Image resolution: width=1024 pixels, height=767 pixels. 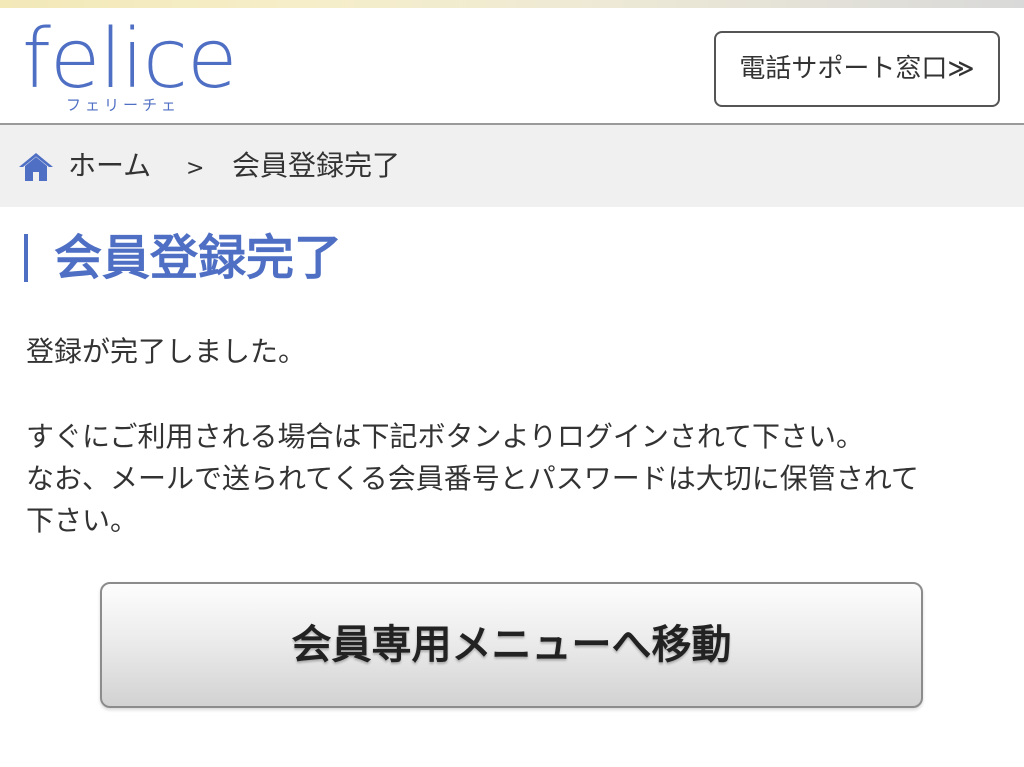 What do you see at coordinates (445, 436) in the screenshot?
I see `login-instruction: すぐにご利用される場合は下記ボタンよりログインされて下さい。` at bounding box center [445, 436].